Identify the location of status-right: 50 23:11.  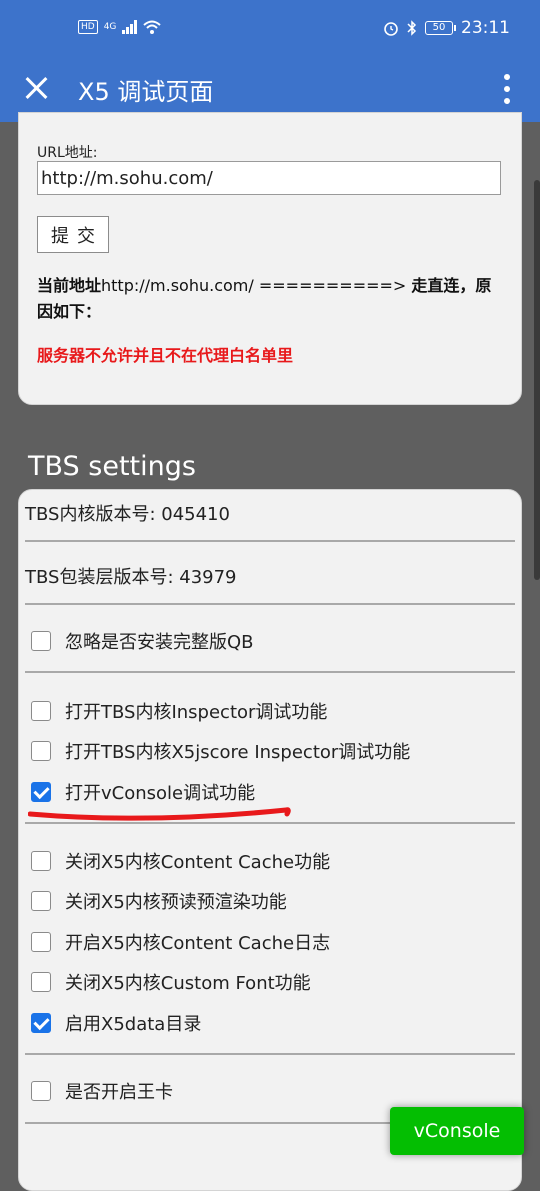
(446, 28).